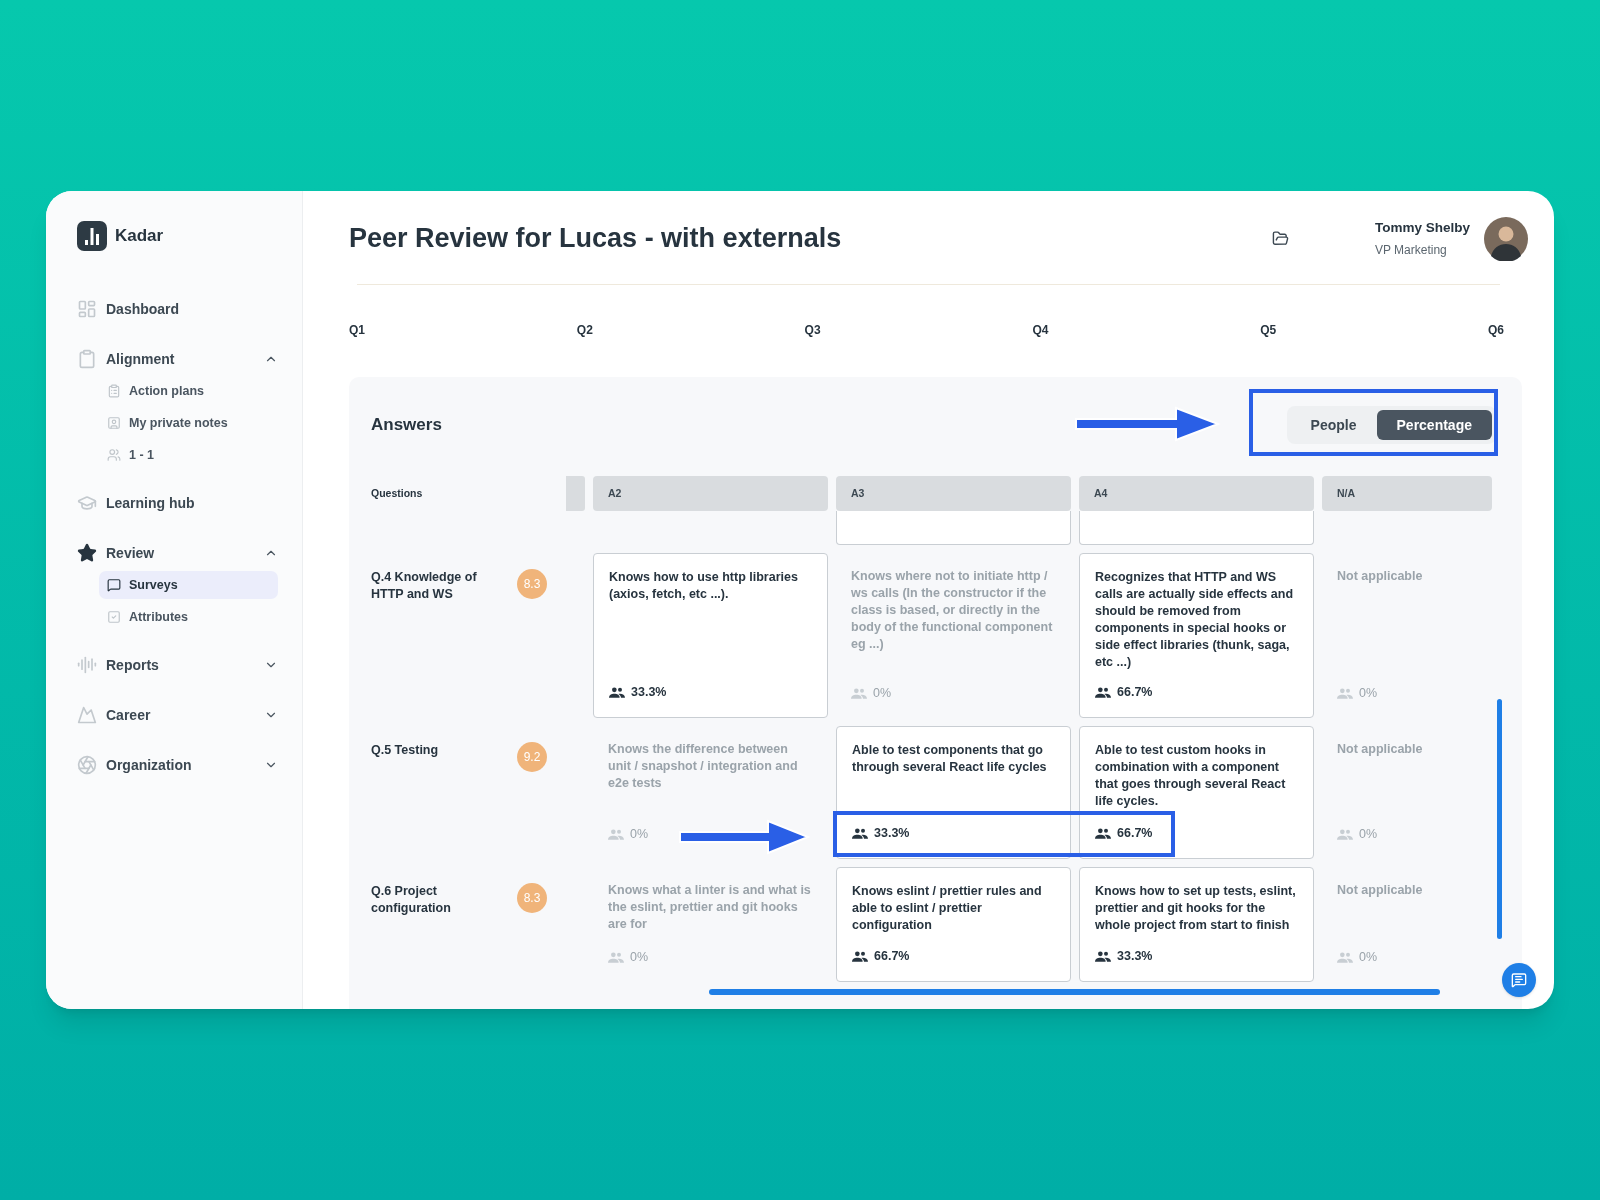 Image resolution: width=1600 pixels, height=1200 pixels. Describe the element at coordinates (188, 617) in the screenshot. I see `nav-subitem: Attributes` at that location.